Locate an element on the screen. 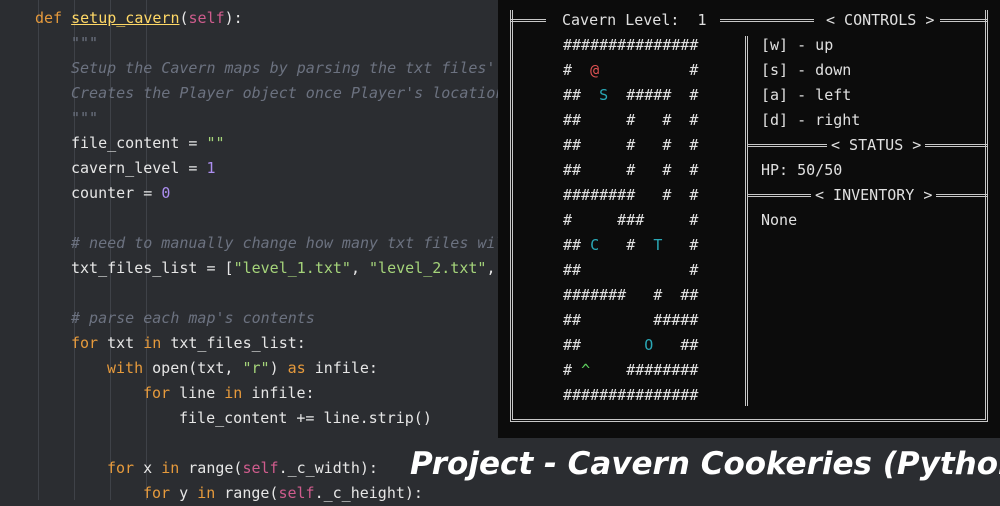  control-down: [s] - down is located at coordinates (806, 70).